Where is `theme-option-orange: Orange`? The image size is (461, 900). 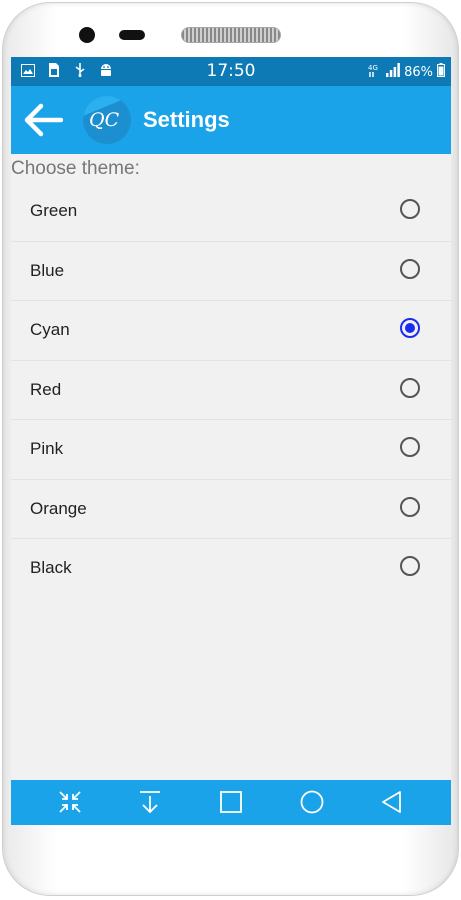
theme-option-orange: Orange is located at coordinates (231, 509).